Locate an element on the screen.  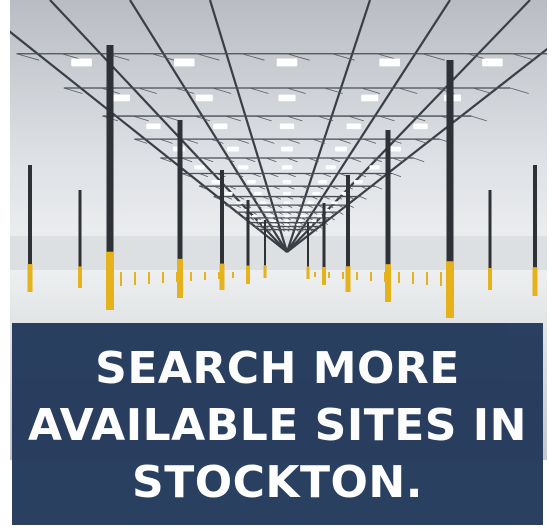
cta-line-2: AVAILABLE SITES IN is located at coordinates (277, 425).